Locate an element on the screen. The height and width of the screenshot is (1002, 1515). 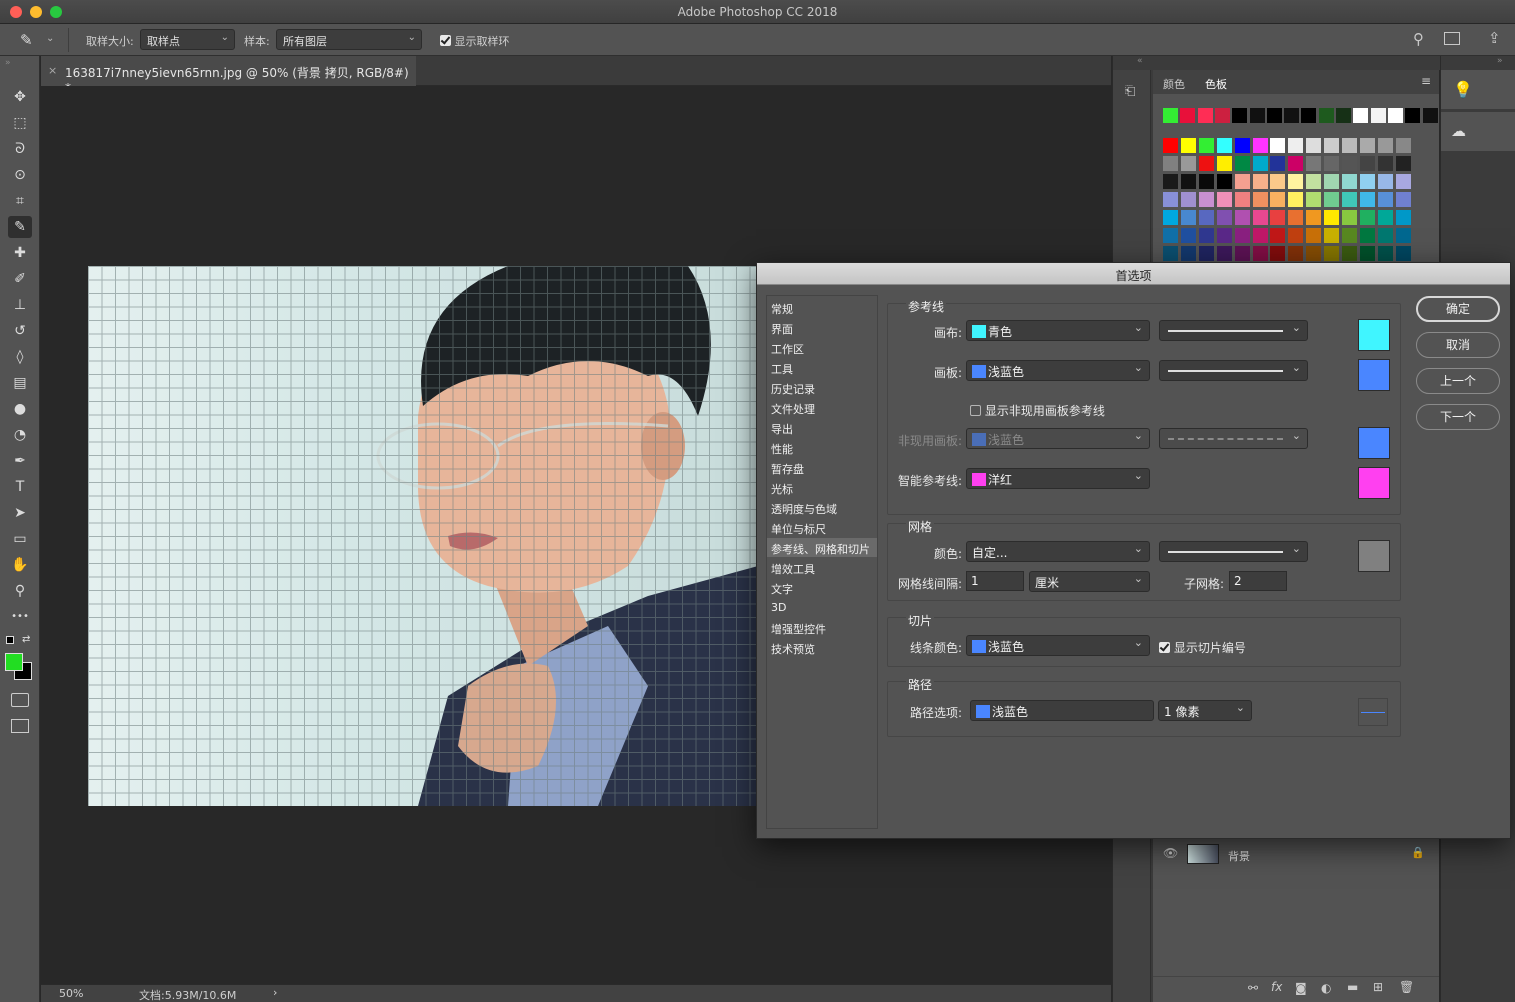
marquee-tool-icon: ⬚ is located at coordinates (20, 123).